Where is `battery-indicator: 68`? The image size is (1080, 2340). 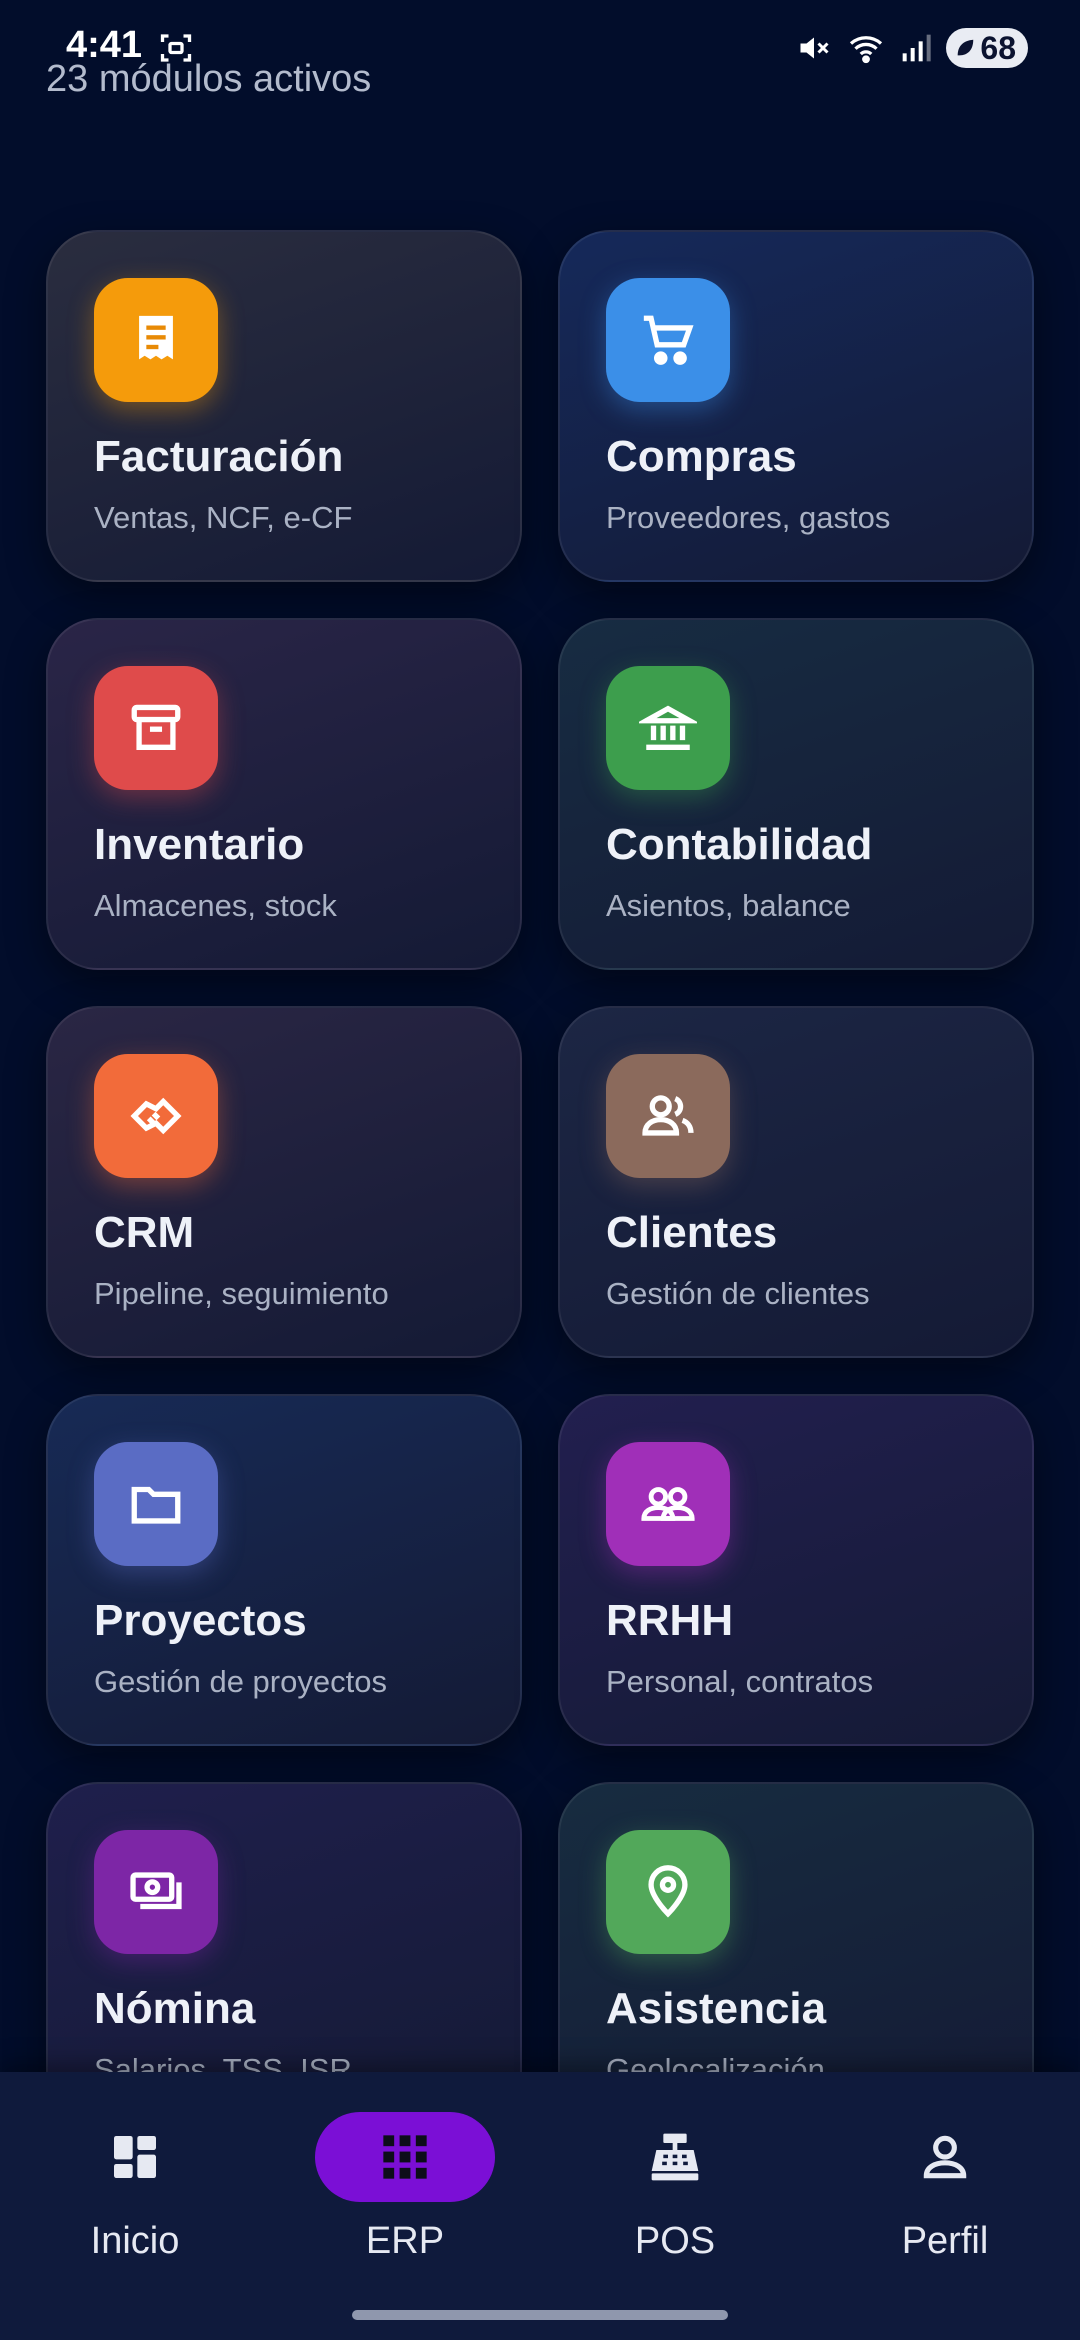 battery-indicator: 68 is located at coordinates (987, 48).